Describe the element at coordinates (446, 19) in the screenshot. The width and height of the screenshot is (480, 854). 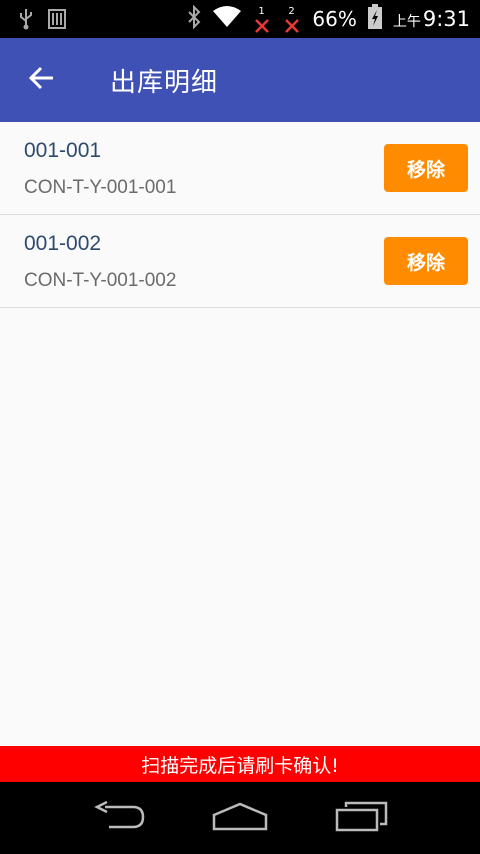
I see `clock-time: 9:31` at that location.